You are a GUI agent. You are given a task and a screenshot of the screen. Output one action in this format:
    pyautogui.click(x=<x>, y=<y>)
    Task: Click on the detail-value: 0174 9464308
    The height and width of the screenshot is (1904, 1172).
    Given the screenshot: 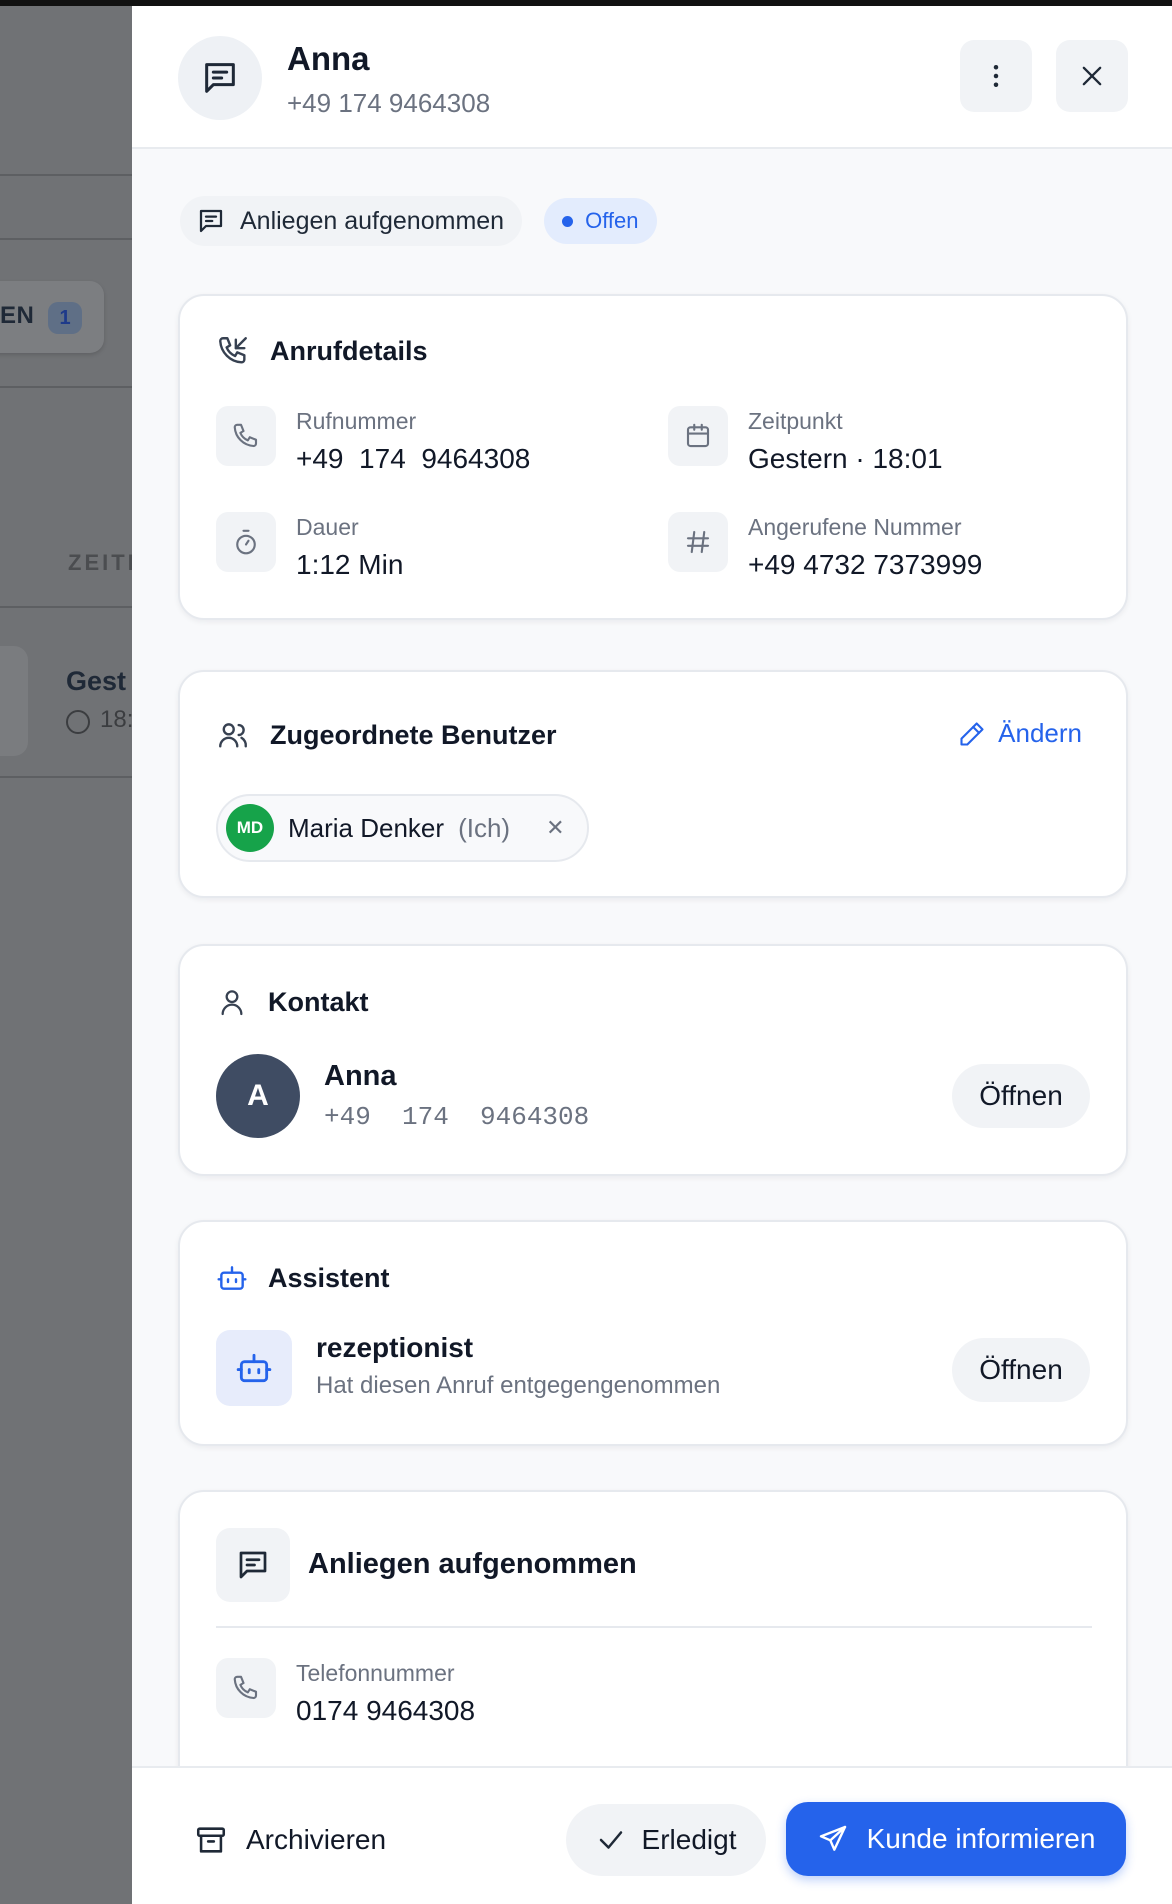 What is the action you would take?
    pyautogui.click(x=386, y=1710)
    